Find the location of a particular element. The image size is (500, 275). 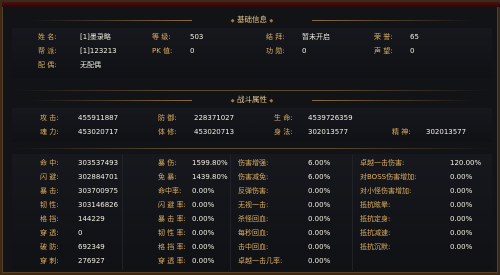

basic-row: 配 偶: 无配偶 is located at coordinates (252, 65).